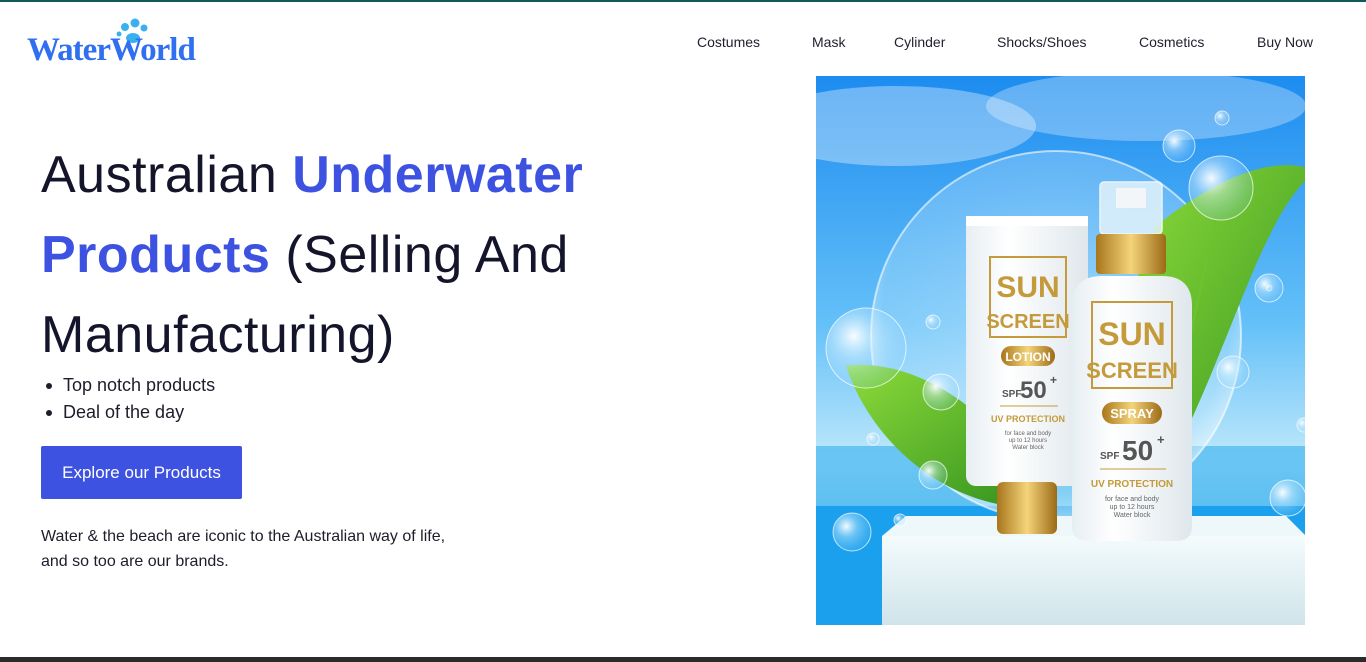 The height and width of the screenshot is (662, 1366). What do you see at coordinates (135, 561) in the screenshot?
I see `tagline-line-2: and so too are our brands.` at bounding box center [135, 561].